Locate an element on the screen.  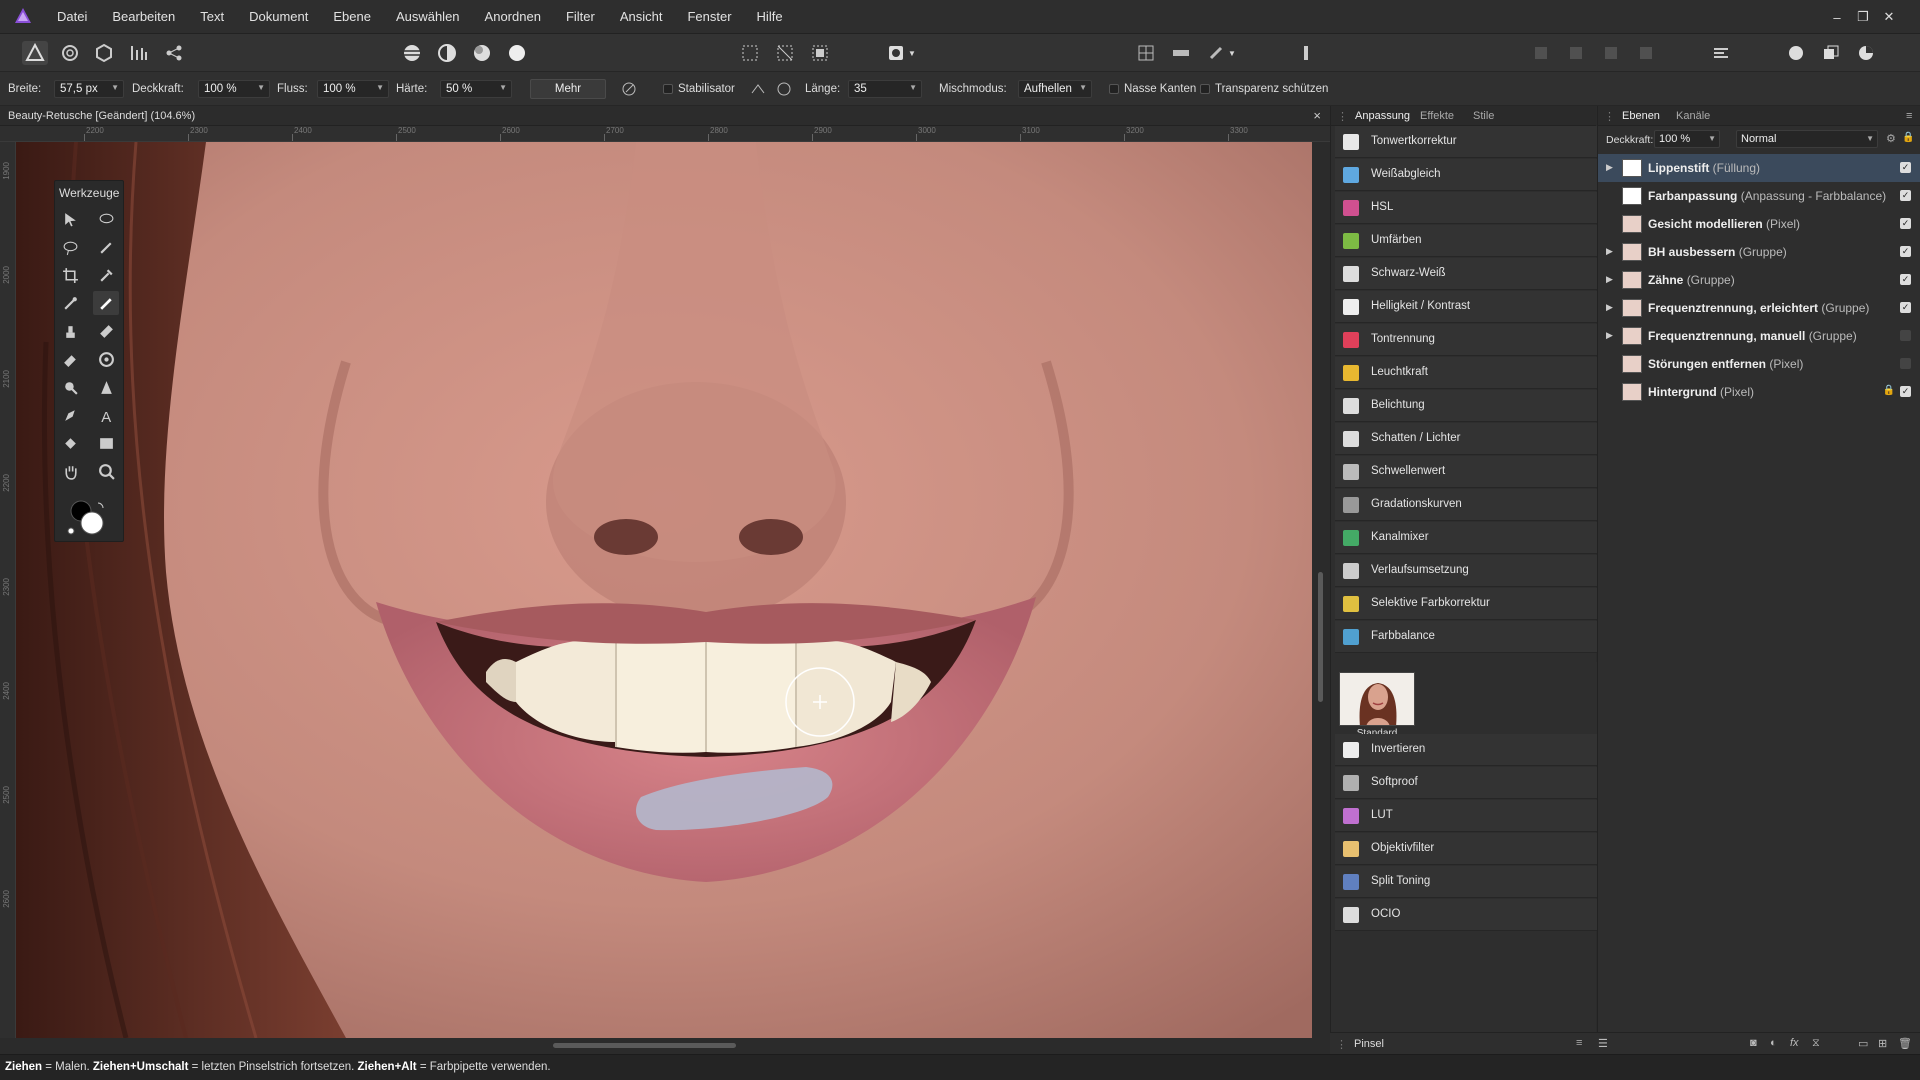
adjustment-item-tontrennung: Tontrennung is located at coordinates (1466, 340).